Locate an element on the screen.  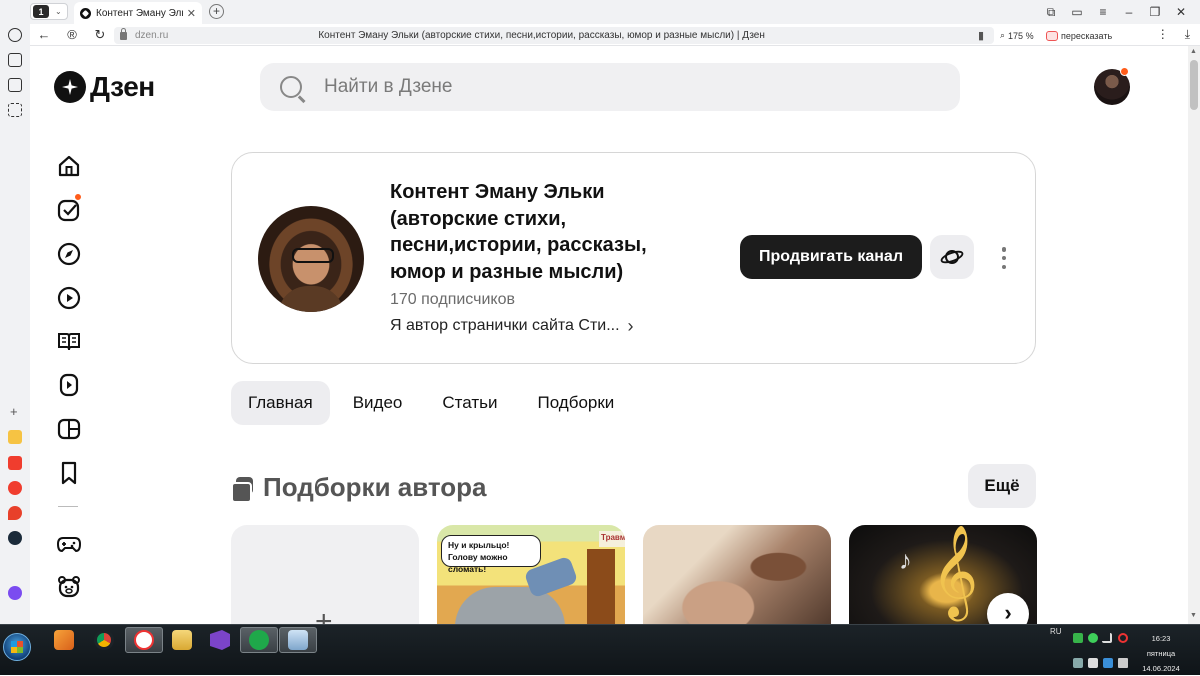
menu-icon: ≡ is located at coordinates (1103, 12).